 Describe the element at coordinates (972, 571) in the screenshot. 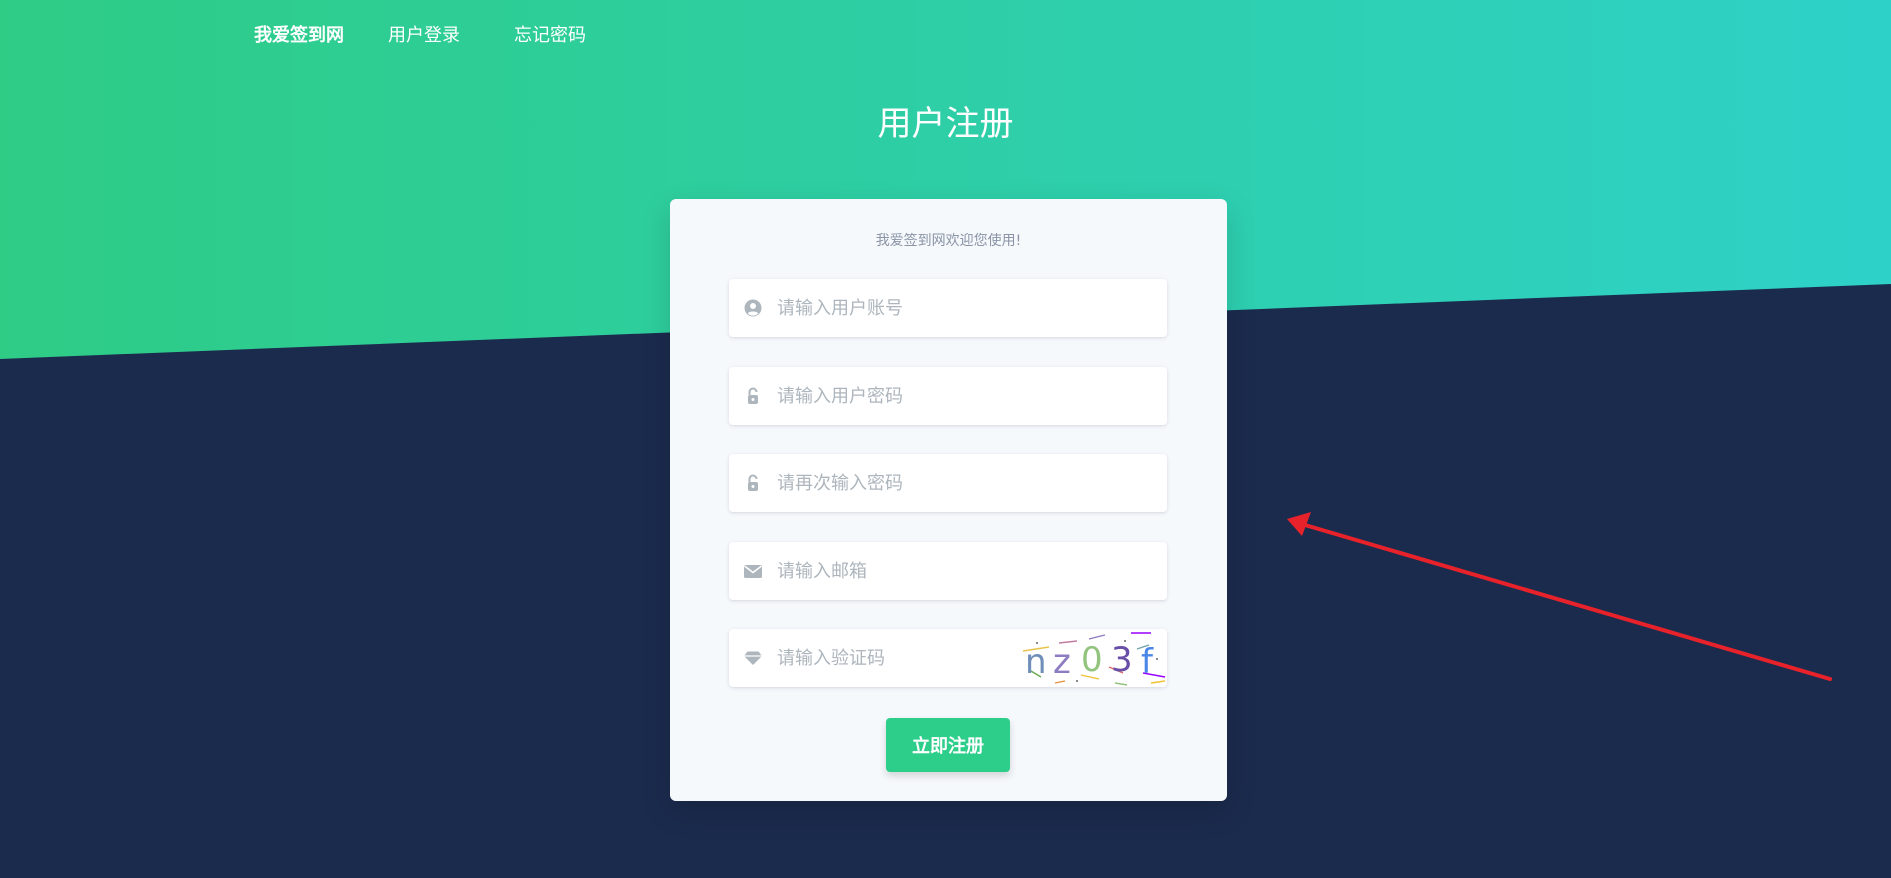

I see `email-input` at that location.